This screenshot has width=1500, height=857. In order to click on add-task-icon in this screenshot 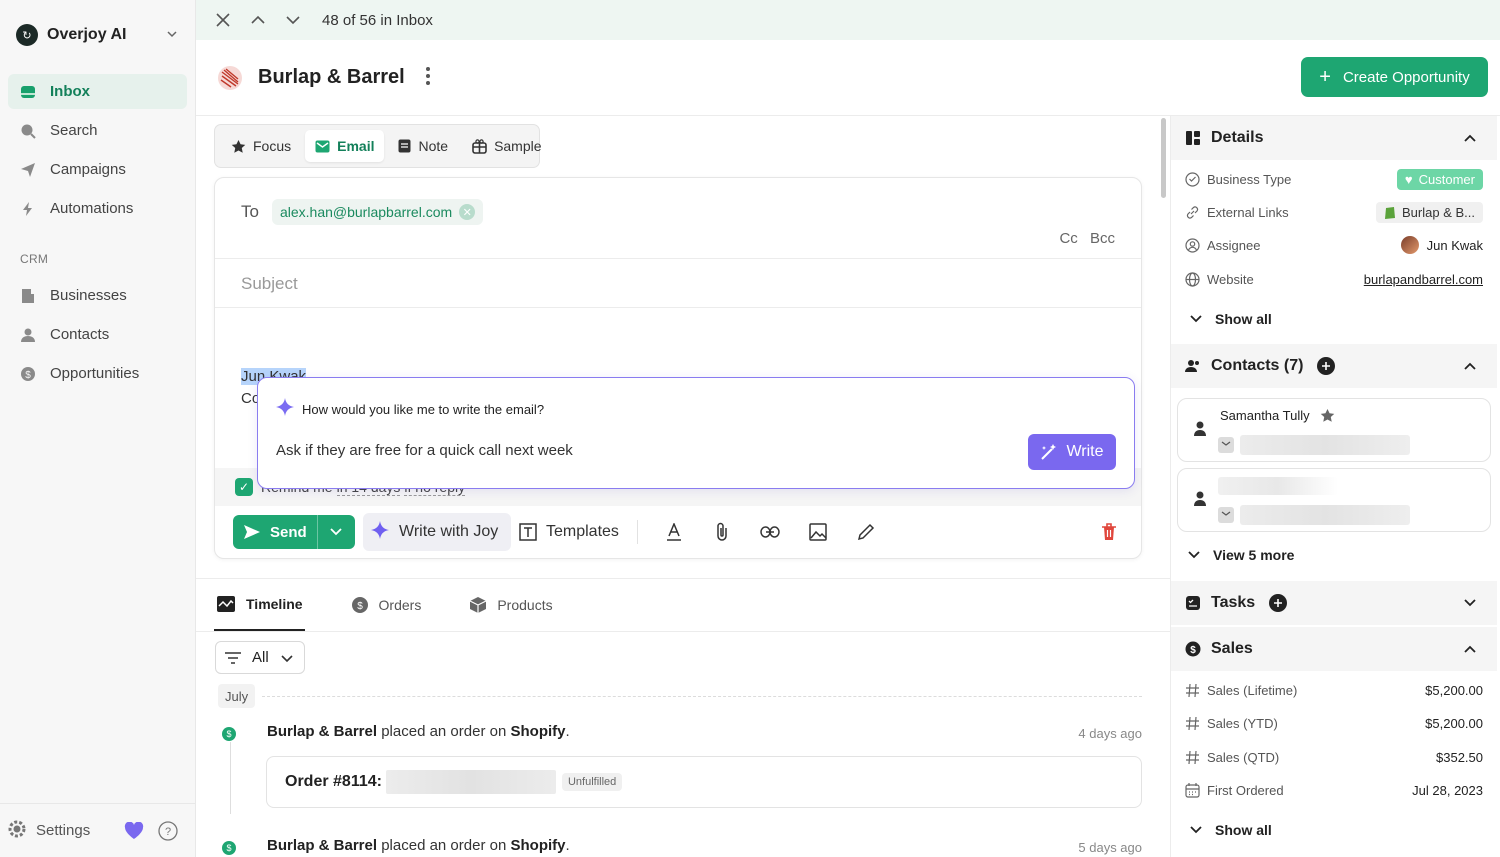, I will do `click(1278, 603)`.